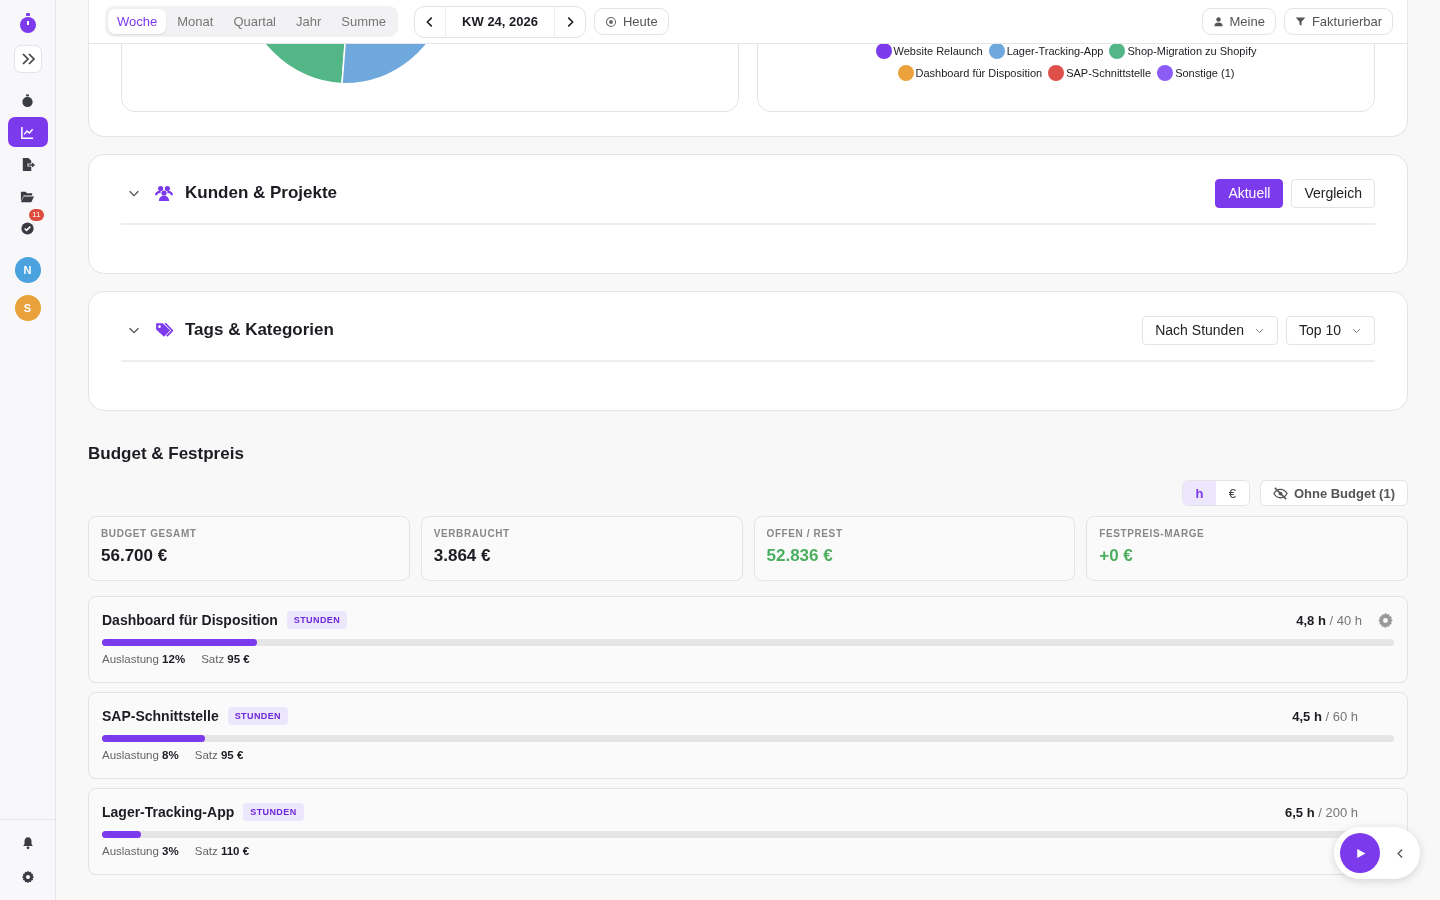 This screenshot has width=1440, height=900. I want to click on tags-icon, so click(164, 330).